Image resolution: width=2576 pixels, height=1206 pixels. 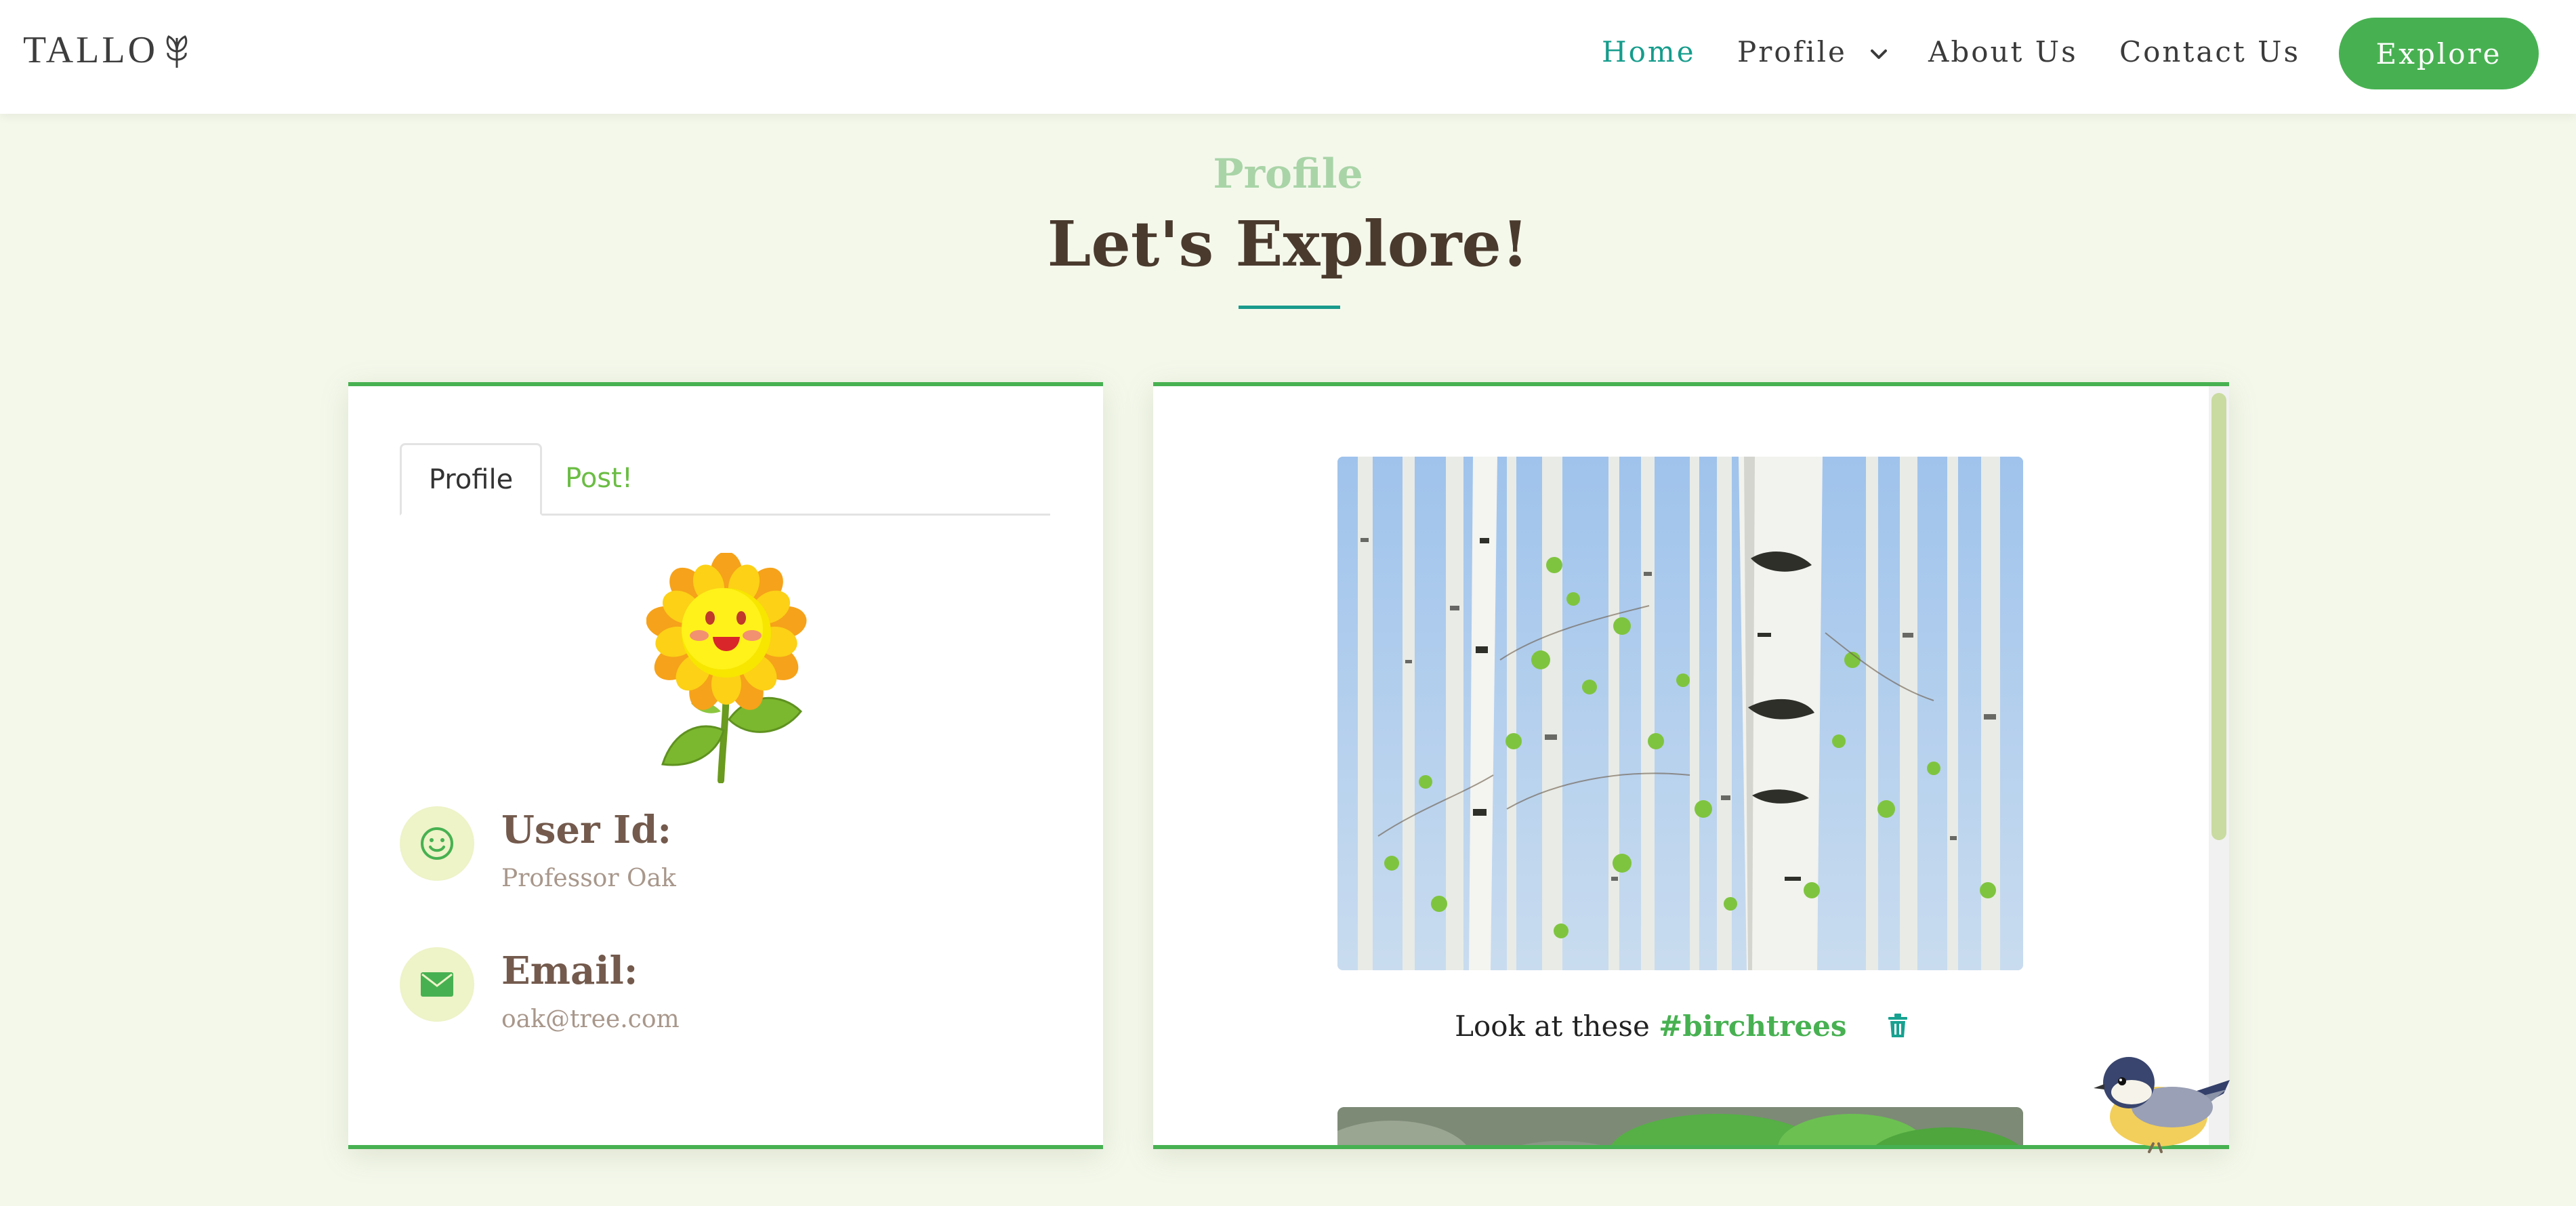 What do you see at coordinates (569, 971) in the screenshot?
I see `email-label: Email:` at bounding box center [569, 971].